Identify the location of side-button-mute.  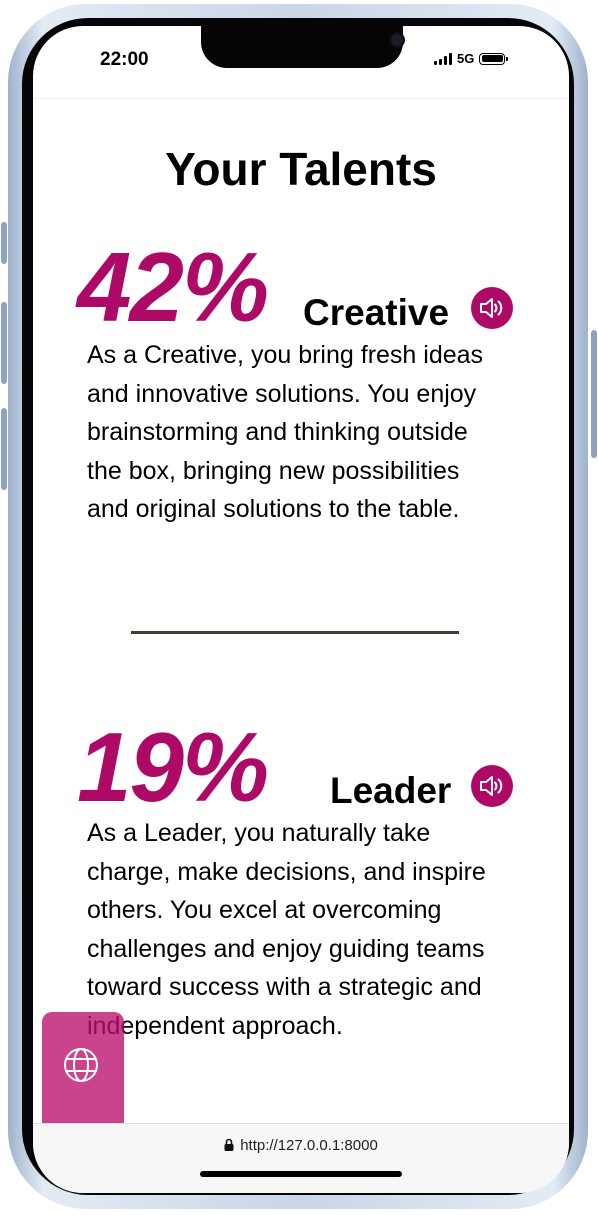
(4, 243).